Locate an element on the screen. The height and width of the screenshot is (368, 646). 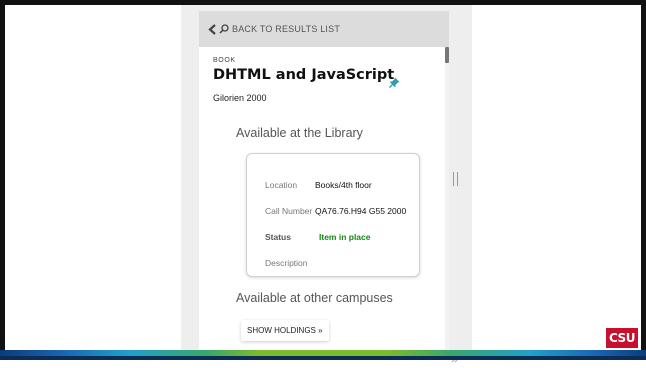
availability-heading: Available at the Library is located at coordinates (299, 133).